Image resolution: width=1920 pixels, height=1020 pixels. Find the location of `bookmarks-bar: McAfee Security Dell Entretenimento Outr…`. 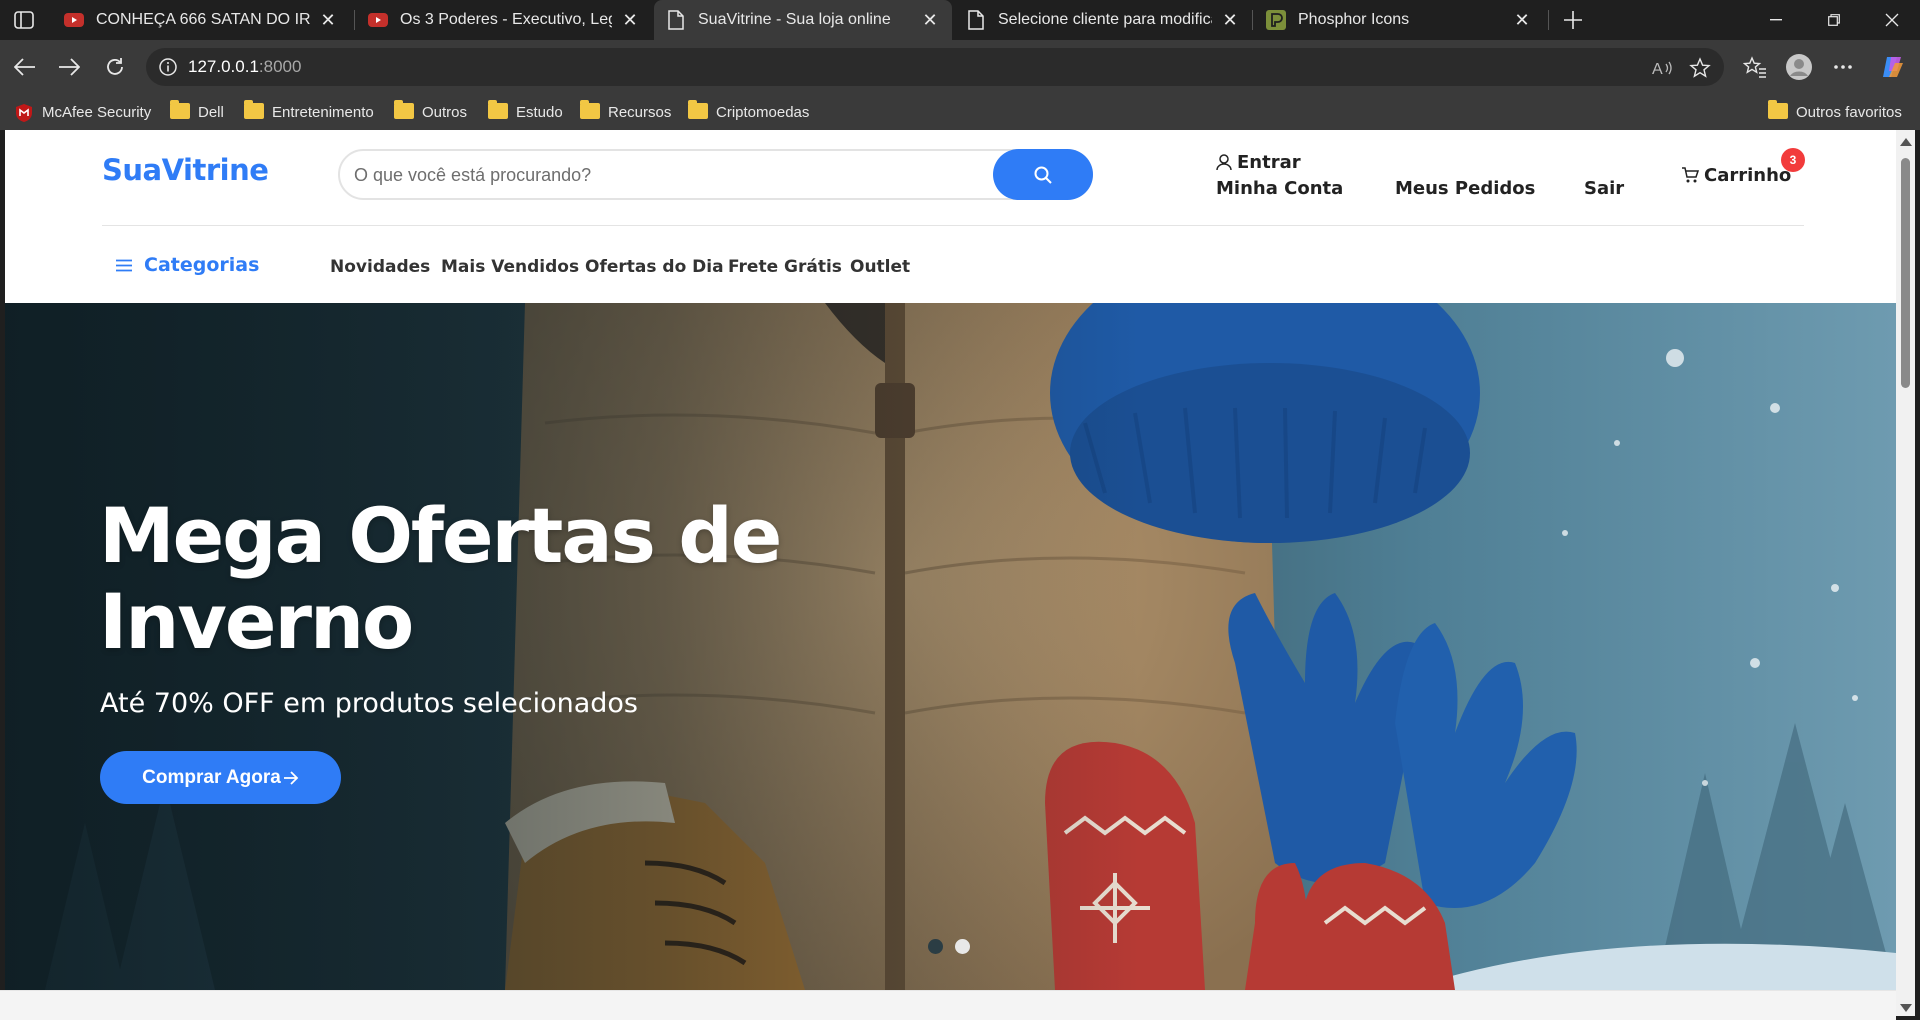

bookmarks-bar: McAfee Security Dell Entretenimento Outr… is located at coordinates (960, 112).